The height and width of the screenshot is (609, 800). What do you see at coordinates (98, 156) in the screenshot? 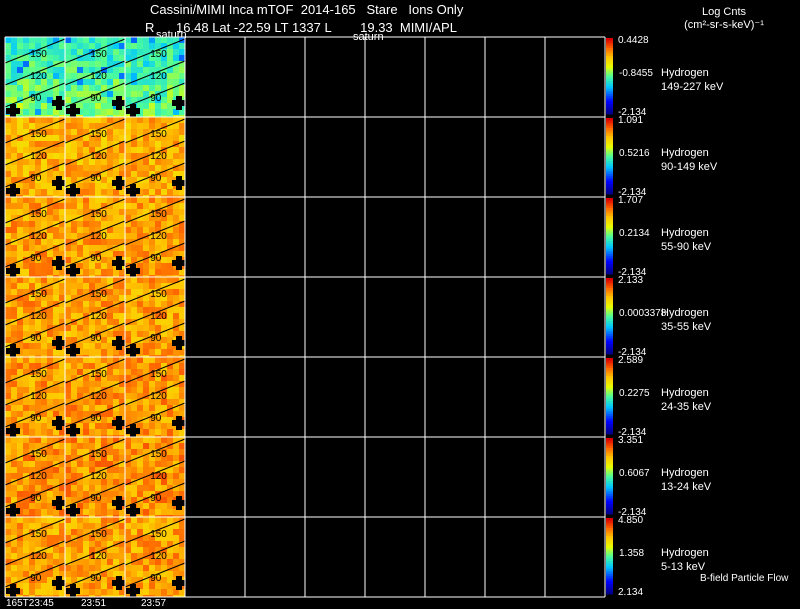
I see `pitch-angle-label: 120` at bounding box center [98, 156].